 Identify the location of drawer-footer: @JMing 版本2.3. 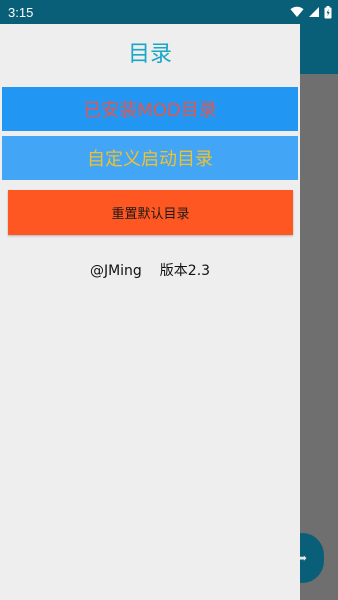
(150, 271).